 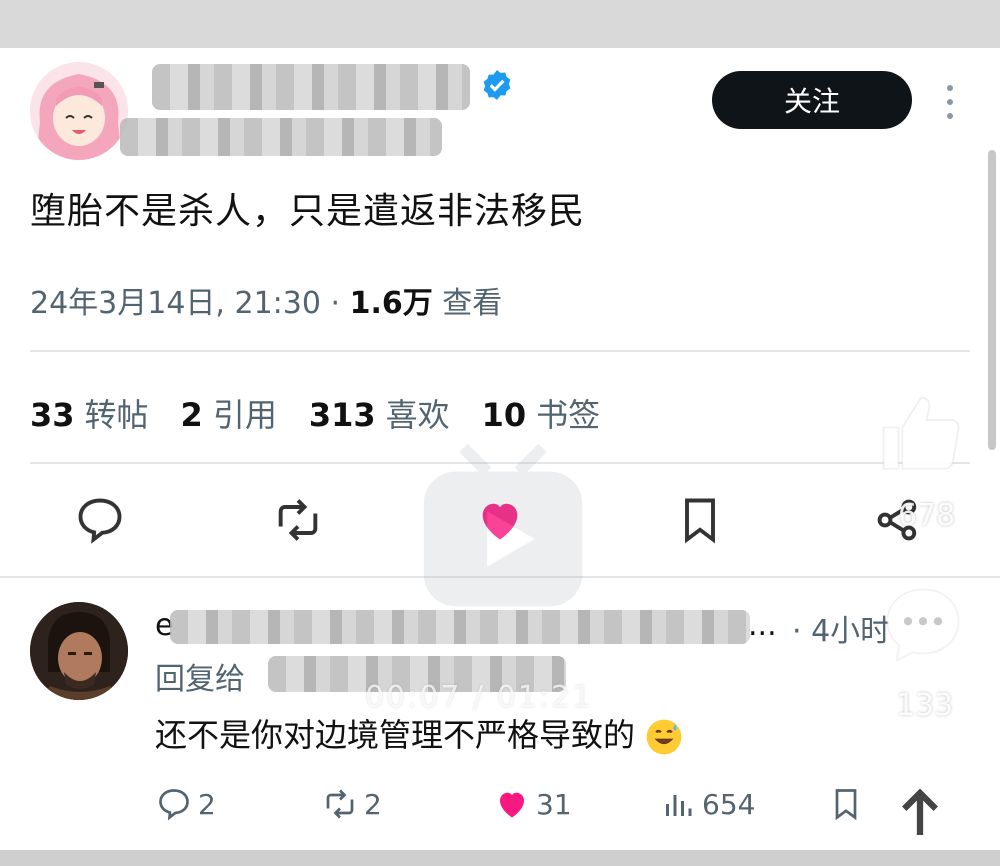 What do you see at coordinates (391, 303) in the screenshot?
I see `views-count: 1.6万` at bounding box center [391, 303].